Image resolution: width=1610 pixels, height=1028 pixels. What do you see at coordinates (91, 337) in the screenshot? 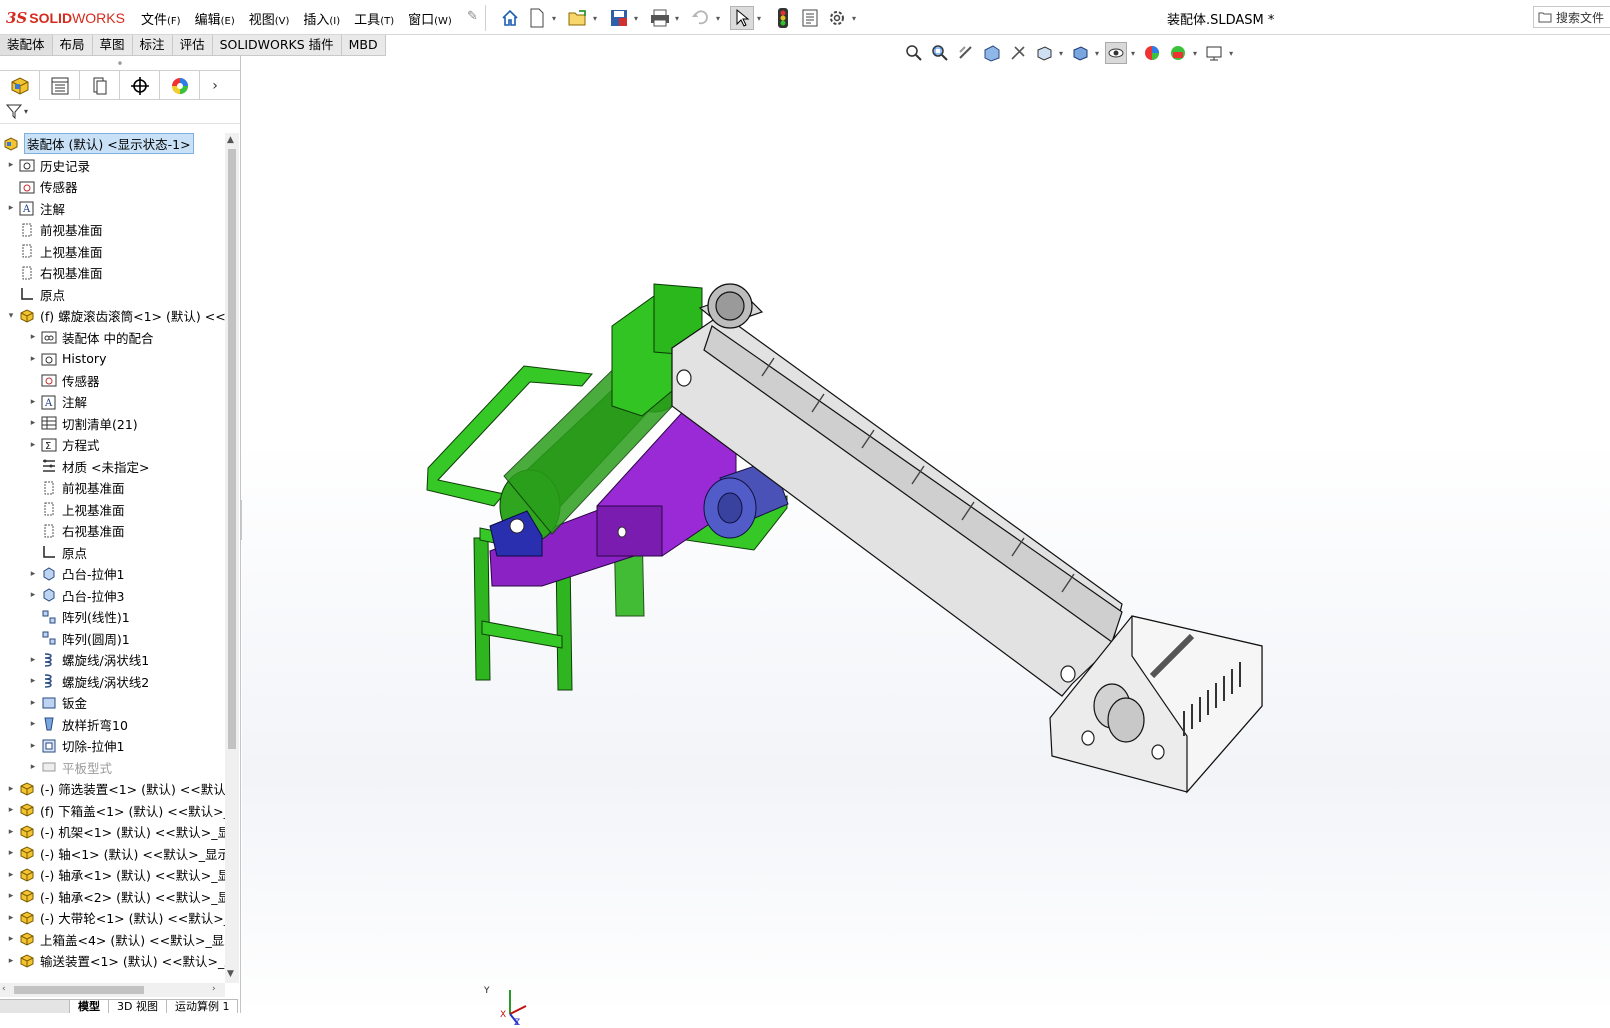
I see `tree-node: ▸ 装配体 中的配合` at bounding box center [91, 337].